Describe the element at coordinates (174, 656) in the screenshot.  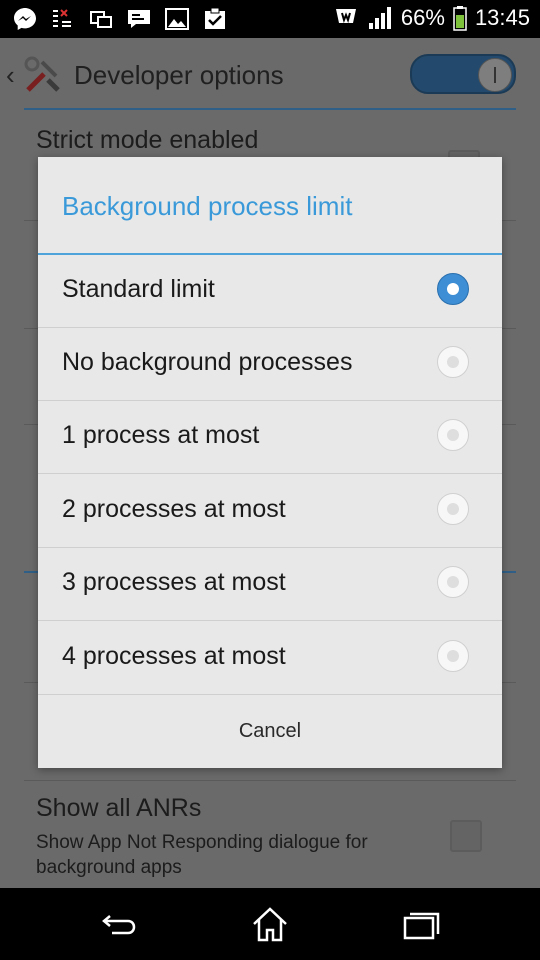
I see `option-label: 4 processes at most` at that location.